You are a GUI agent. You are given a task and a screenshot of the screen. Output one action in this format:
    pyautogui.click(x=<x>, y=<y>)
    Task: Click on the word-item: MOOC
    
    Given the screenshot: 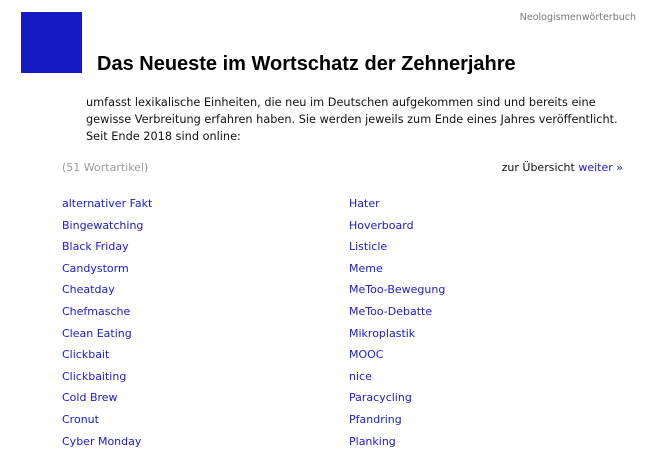 What is the action you would take?
    pyautogui.click(x=397, y=359)
    